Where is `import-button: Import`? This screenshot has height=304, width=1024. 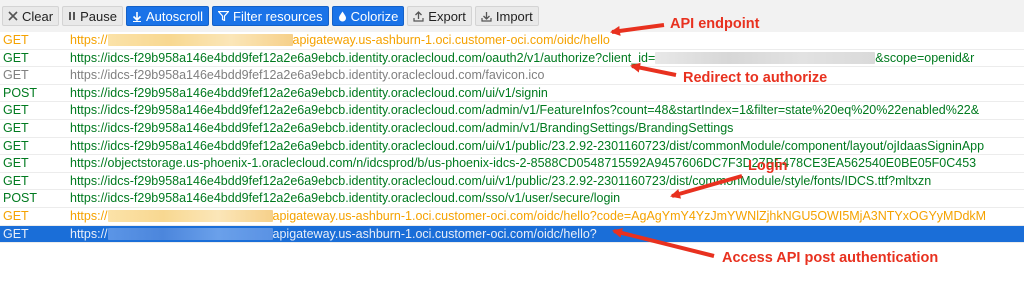 import-button: Import is located at coordinates (506, 16).